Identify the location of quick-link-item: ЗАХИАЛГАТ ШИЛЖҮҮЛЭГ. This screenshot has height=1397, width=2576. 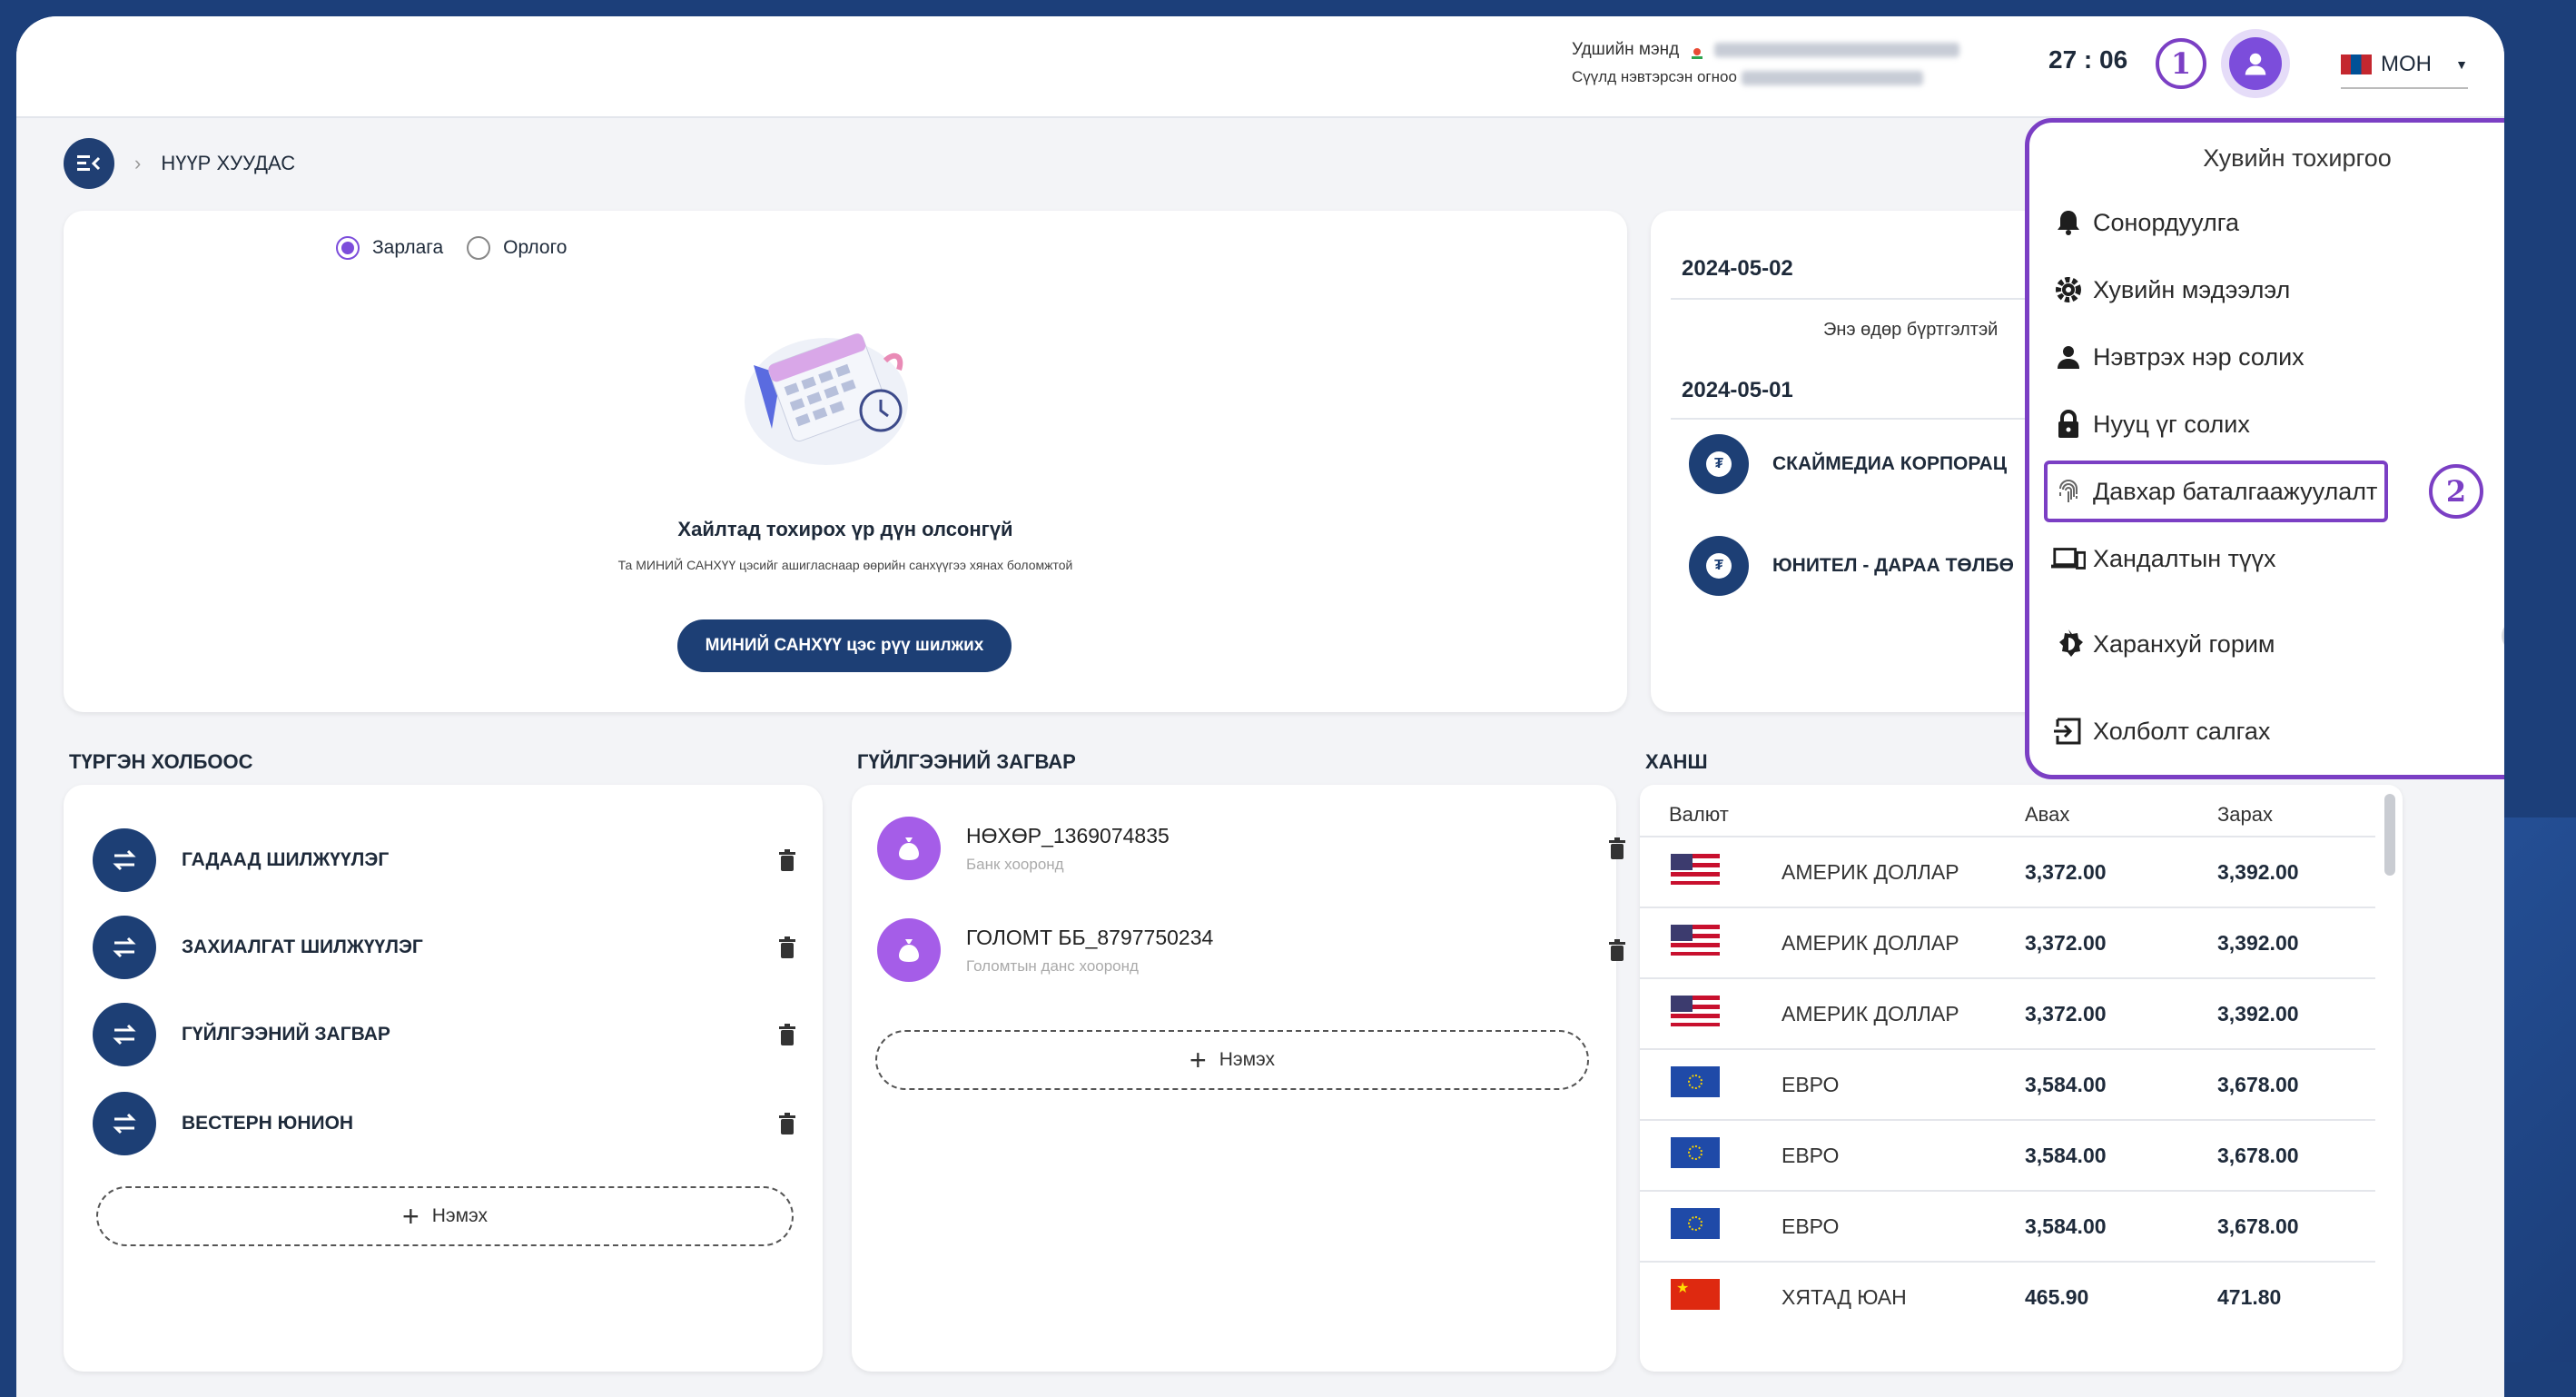
(447, 947).